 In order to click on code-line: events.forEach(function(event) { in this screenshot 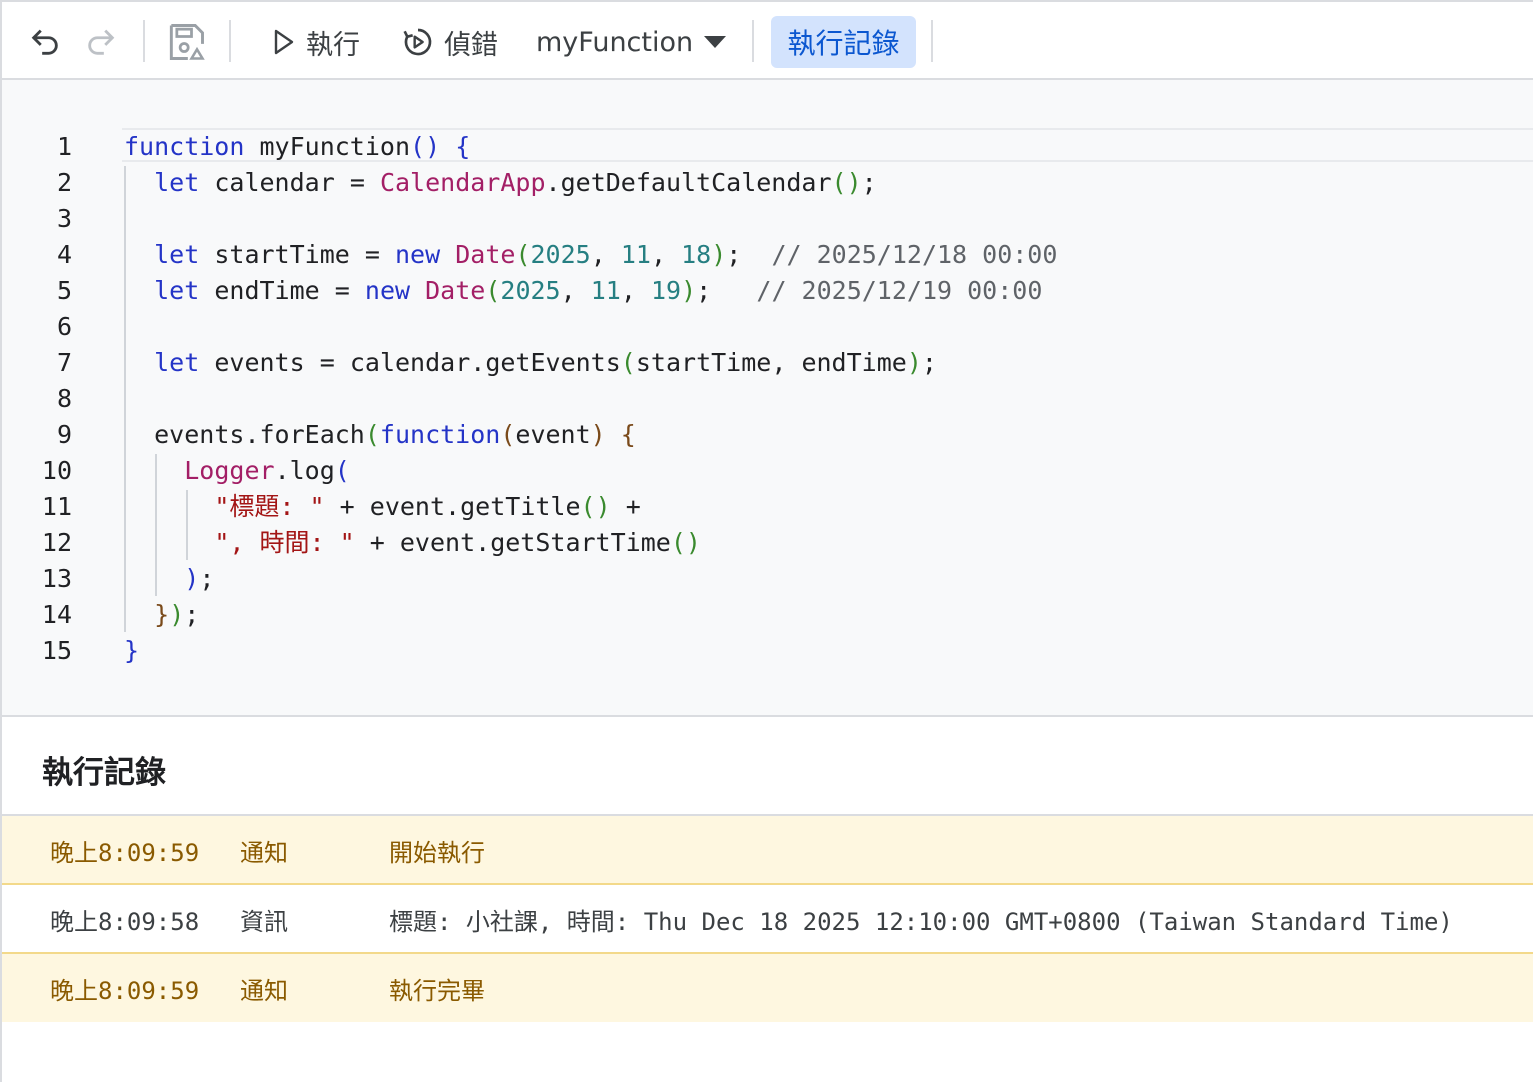, I will do `click(590, 435)`.